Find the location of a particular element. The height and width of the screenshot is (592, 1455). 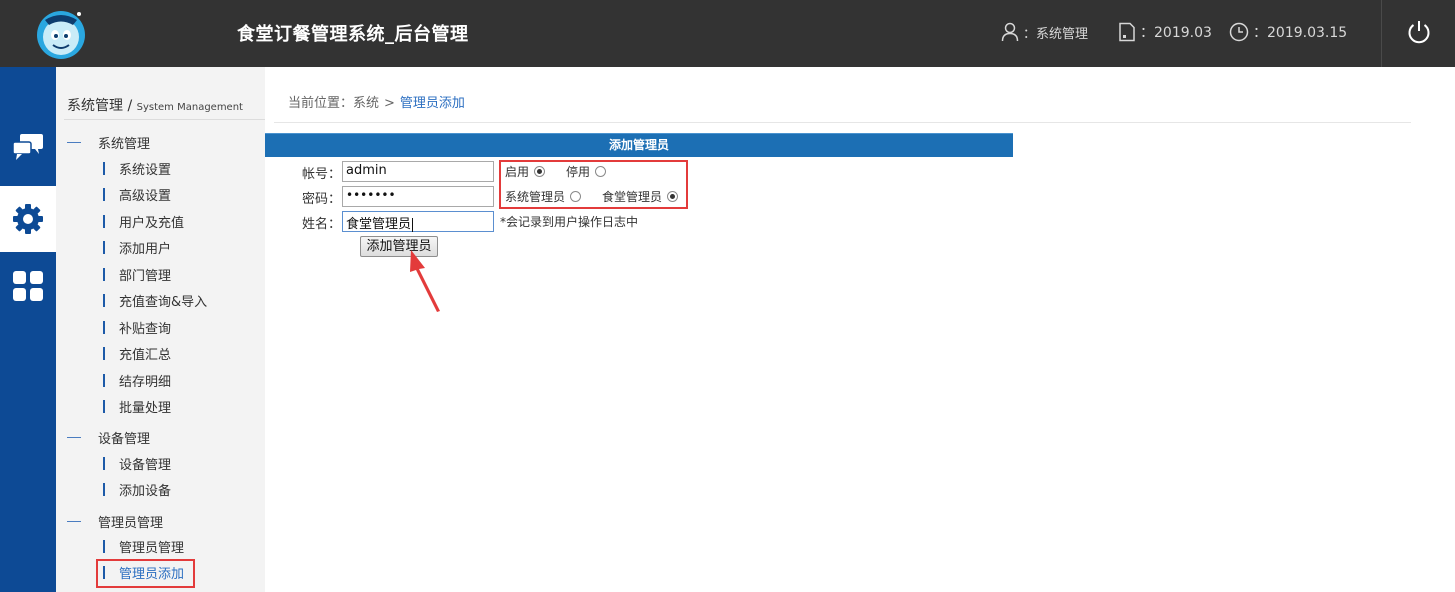

sidebar-item-departments: 部门管理 is located at coordinates (160, 274).